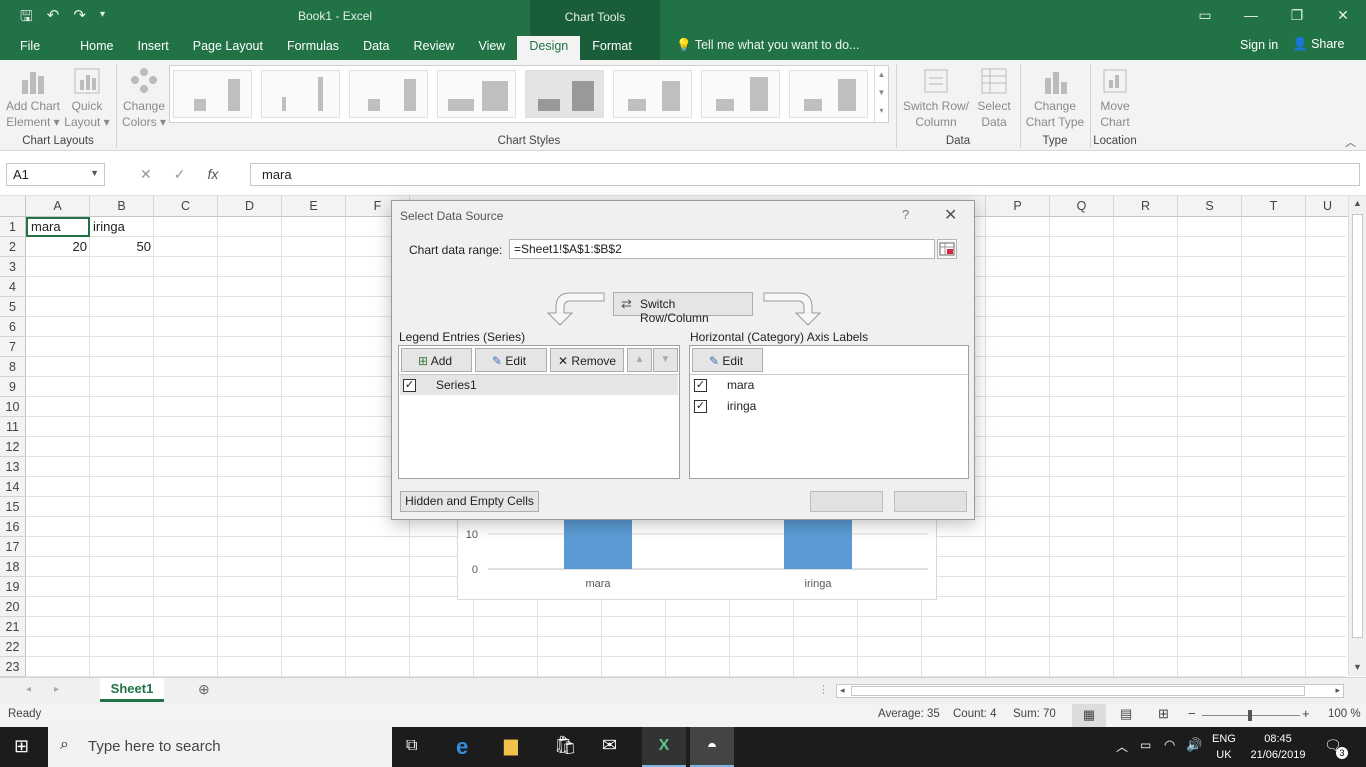  I want to click on page-layout-view-icon: ▤, so click(1126, 714).